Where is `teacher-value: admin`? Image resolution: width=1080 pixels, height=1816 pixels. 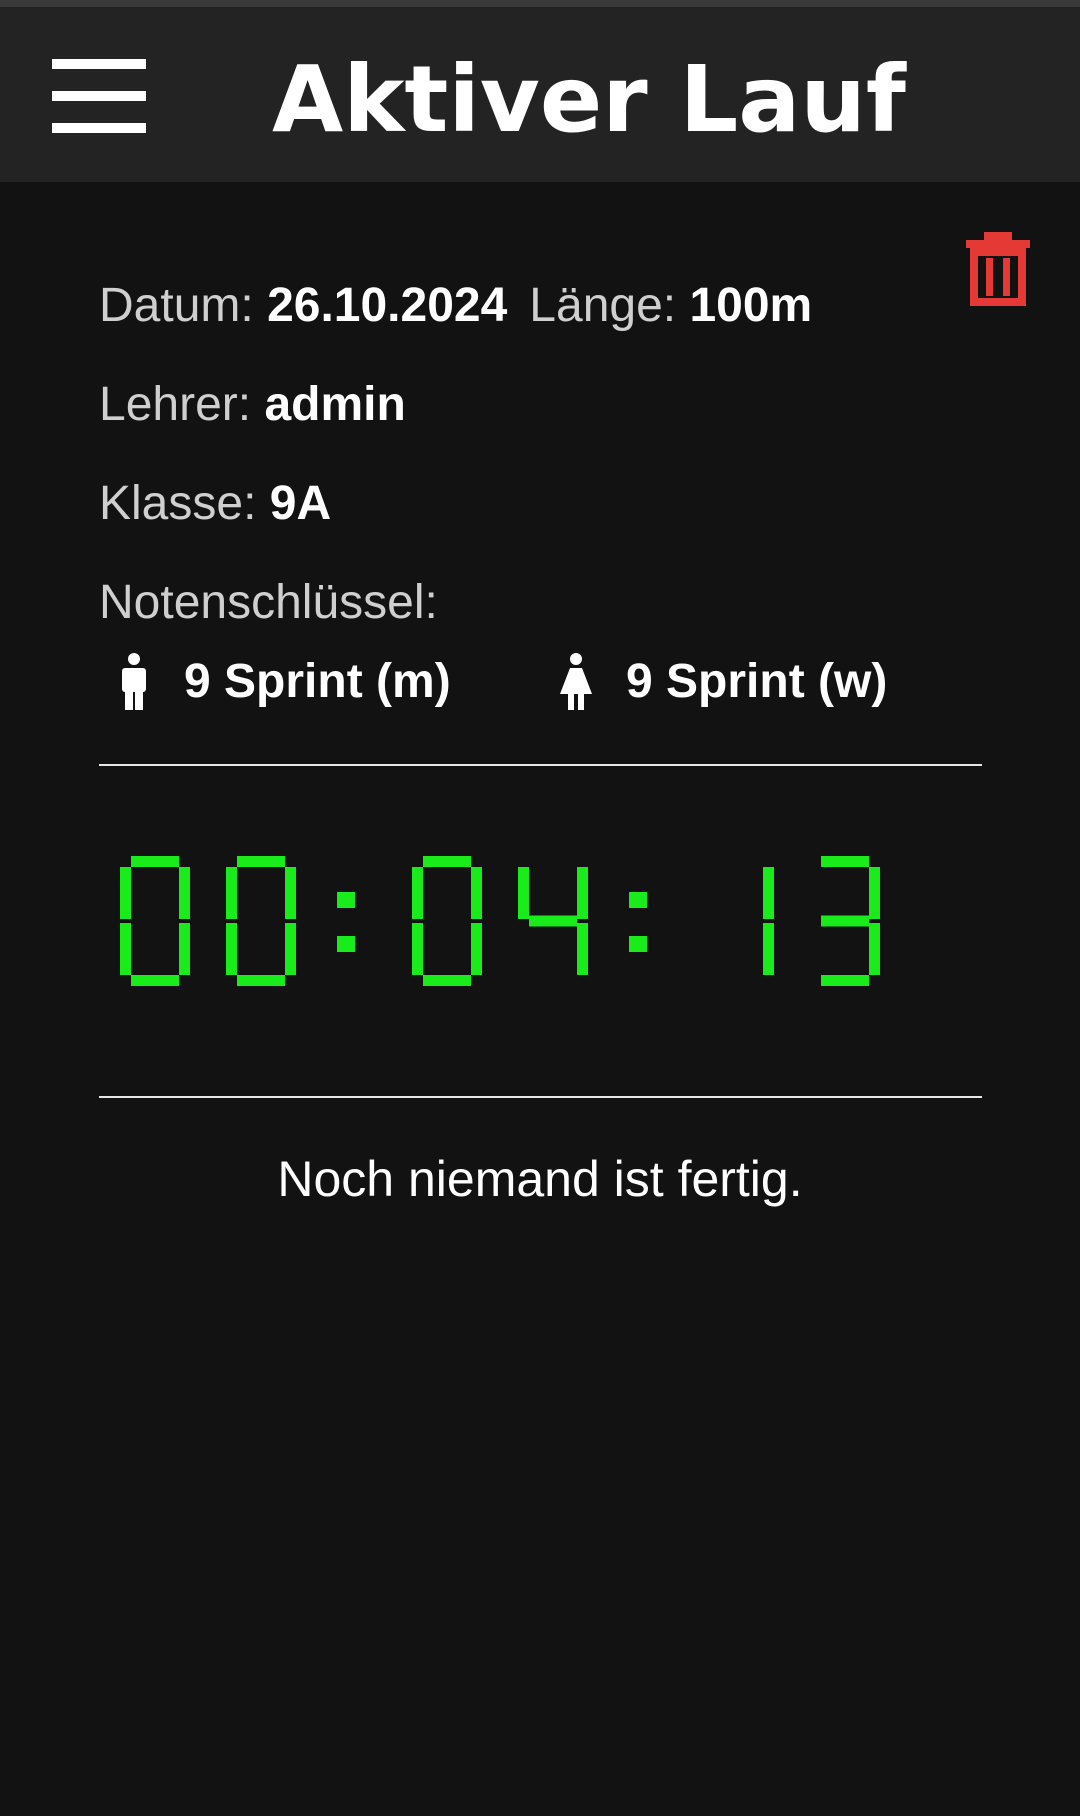
teacher-value: admin is located at coordinates (335, 404).